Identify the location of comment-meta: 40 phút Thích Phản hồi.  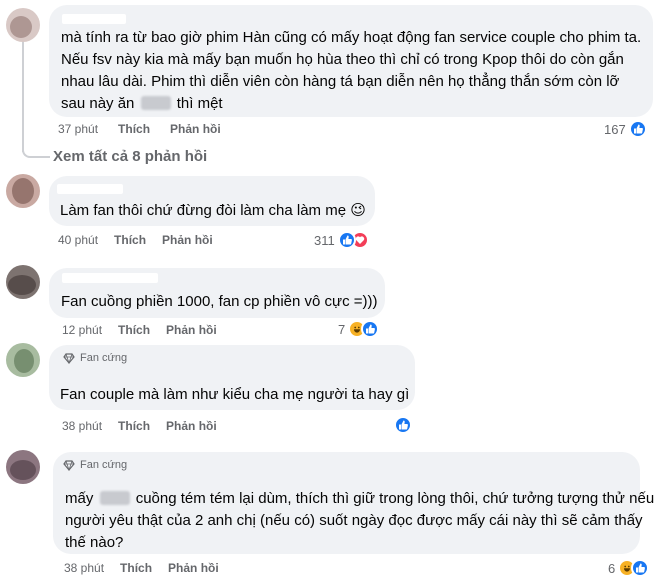
(135, 240).